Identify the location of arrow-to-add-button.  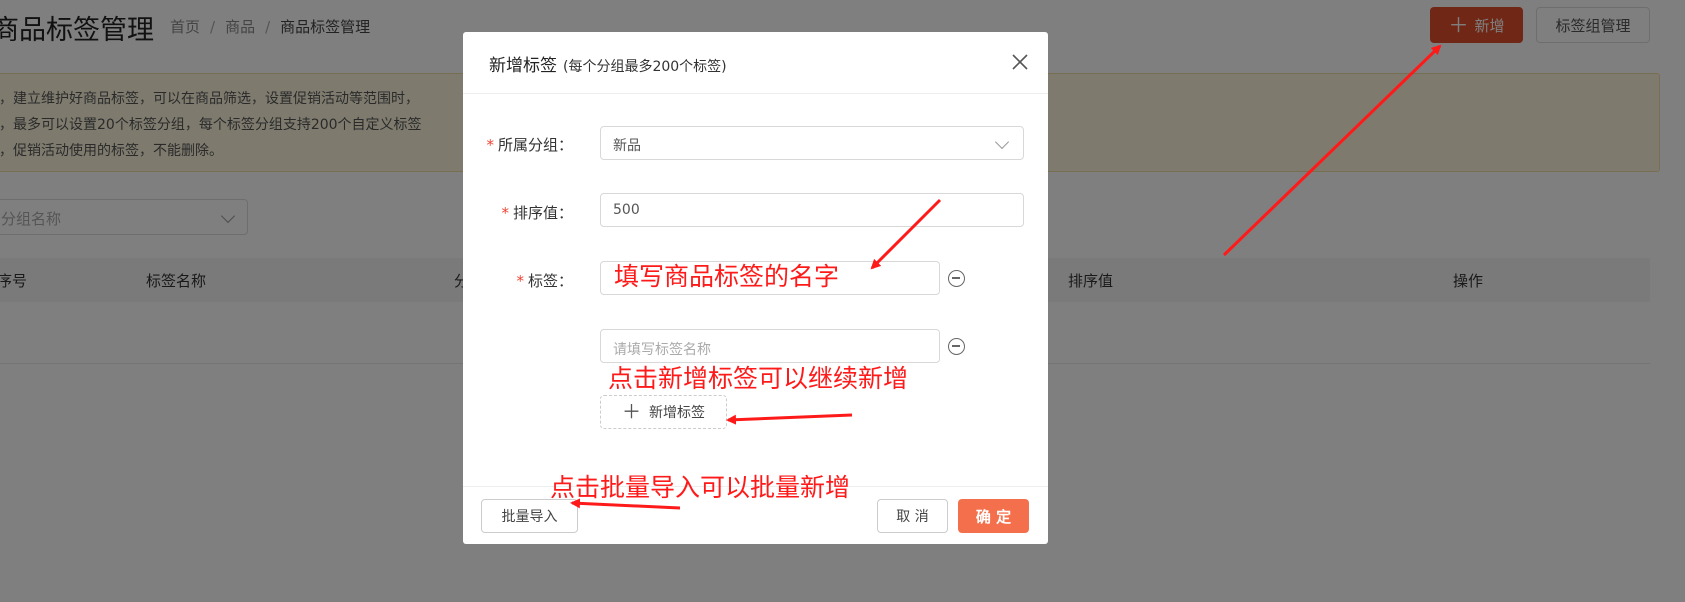
(1332, 150).